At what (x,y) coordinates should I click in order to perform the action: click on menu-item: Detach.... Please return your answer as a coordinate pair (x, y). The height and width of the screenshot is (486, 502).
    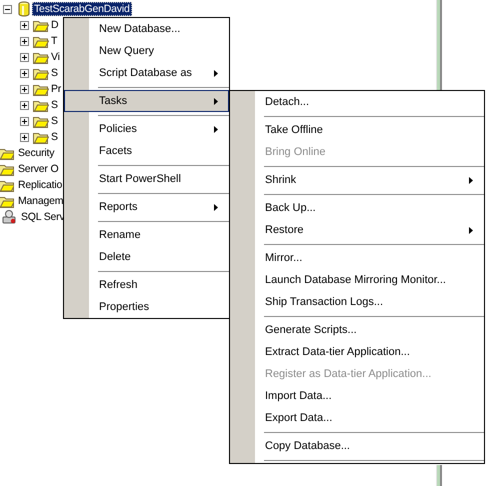
    Looking at the image, I should click on (357, 102).